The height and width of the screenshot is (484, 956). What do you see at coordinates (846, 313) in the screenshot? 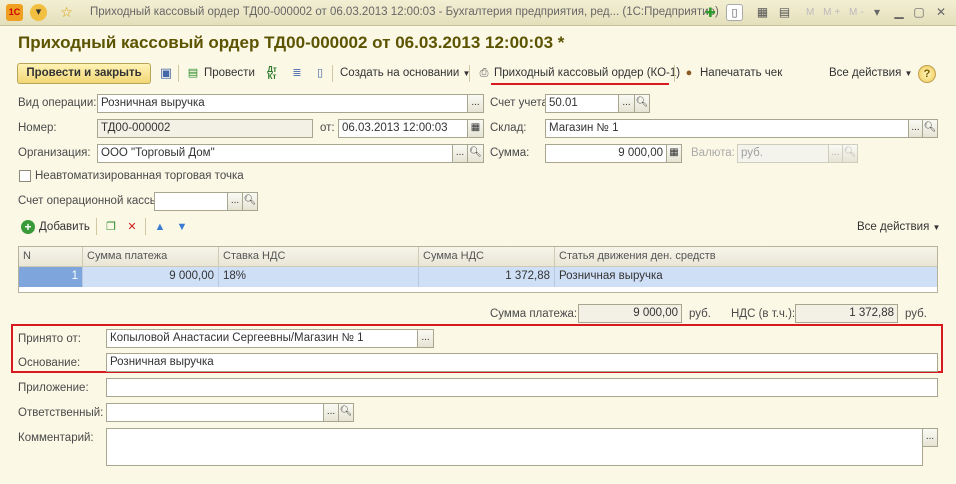
I see `total-vat-field: 1 372,88` at bounding box center [846, 313].